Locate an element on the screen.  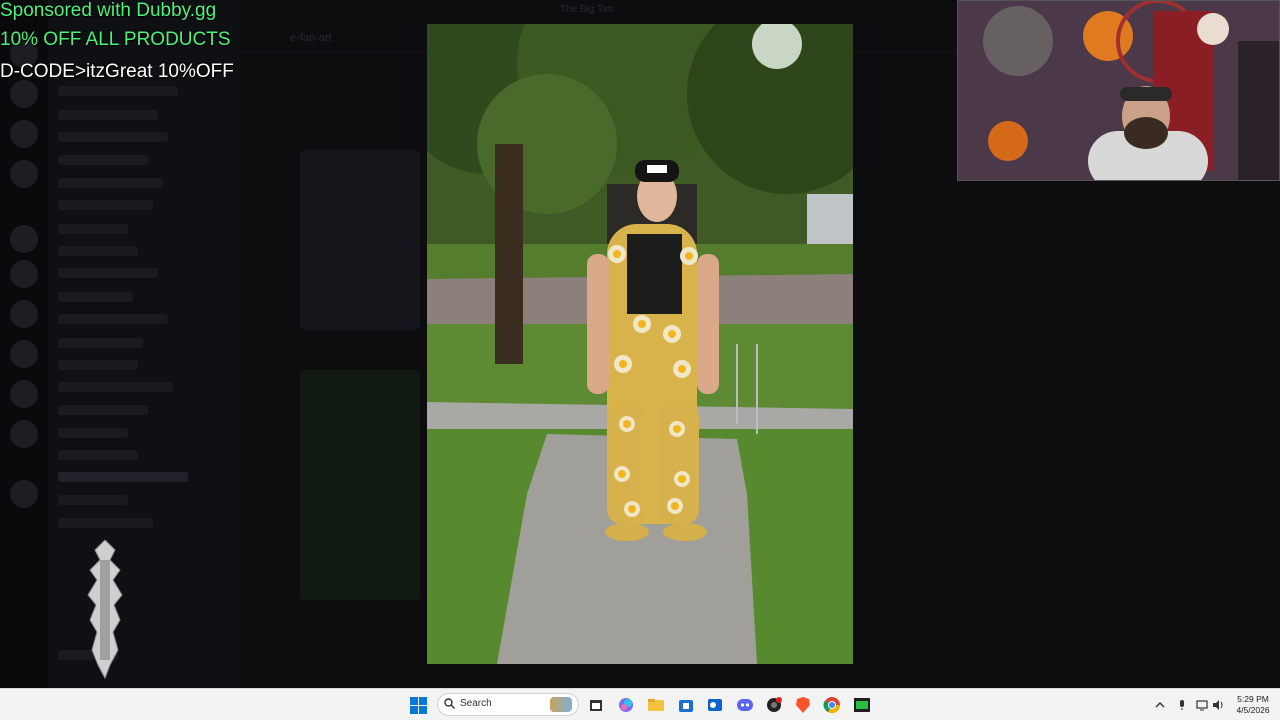
file-explorer-icon is located at coordinates (596, 705).